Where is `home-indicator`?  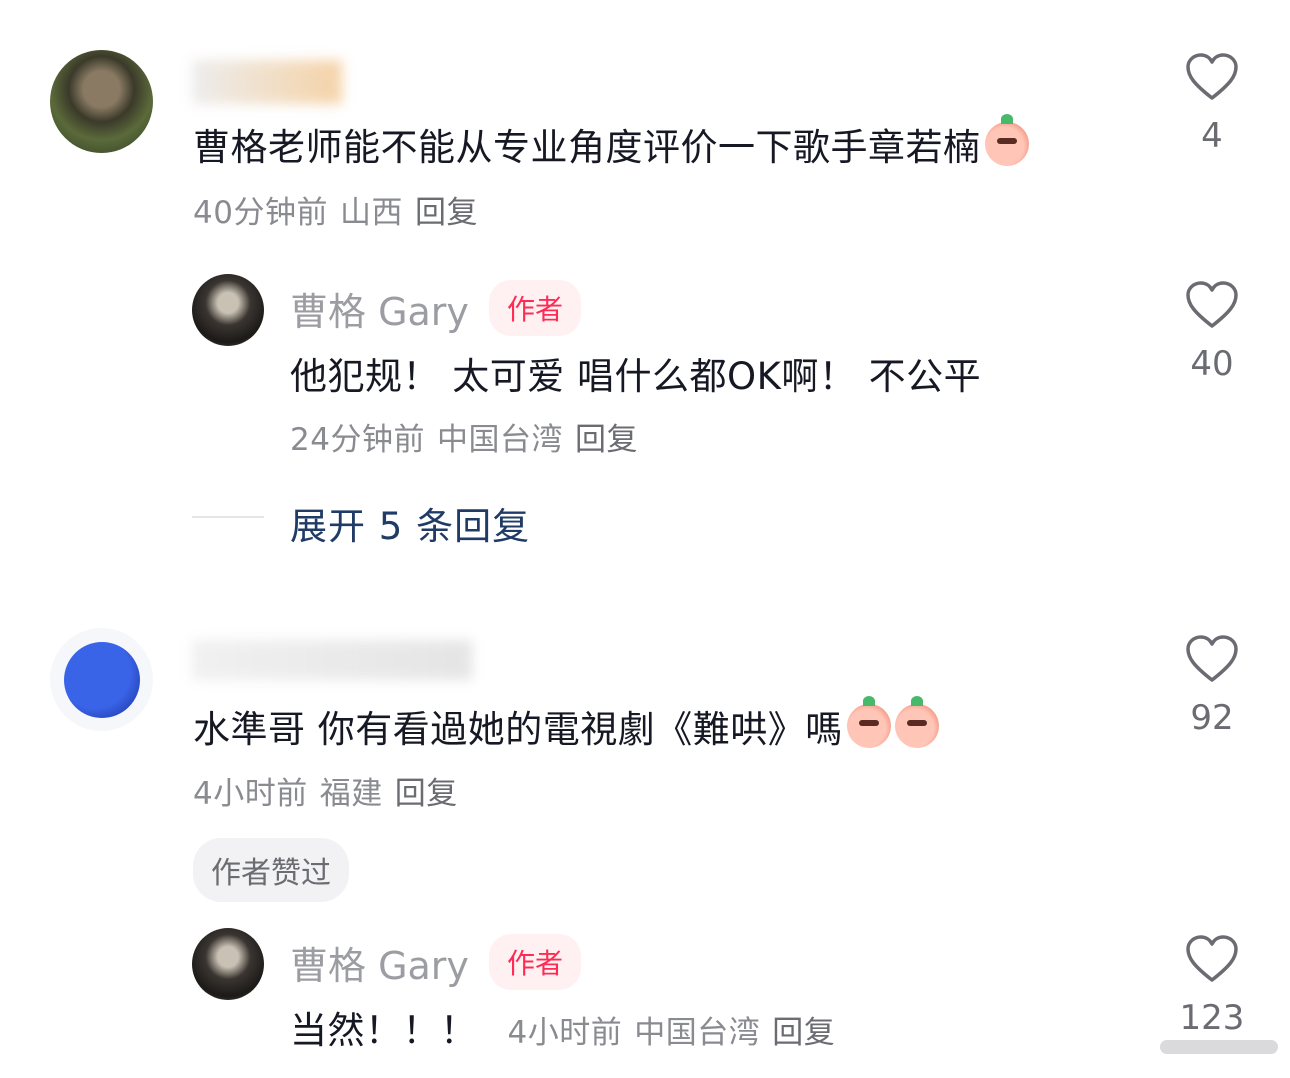 home-indicator is located at coordinates (1219, 1047).